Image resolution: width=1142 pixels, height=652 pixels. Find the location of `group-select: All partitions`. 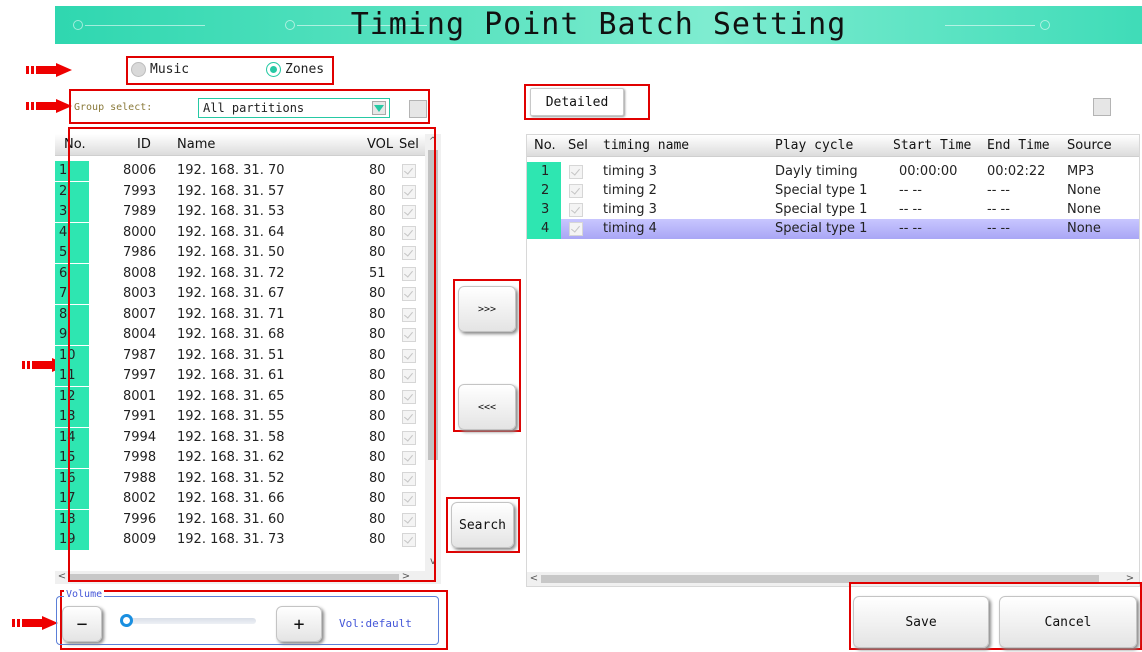

group-select: All partitions is located at coordinates (294, 108).